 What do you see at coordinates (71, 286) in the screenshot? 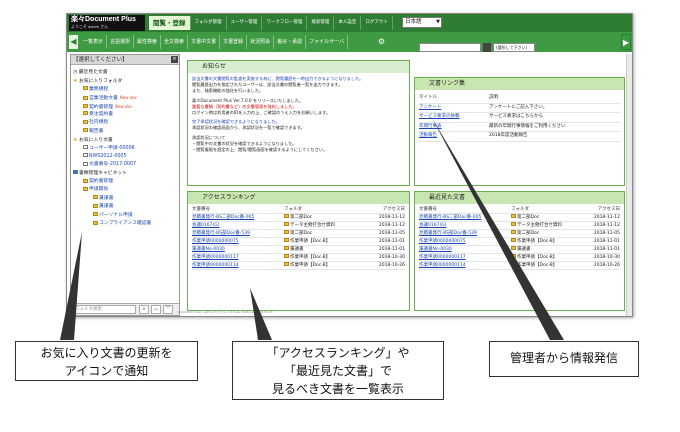
I see `pointer-left` at bounding box center [71, 286].